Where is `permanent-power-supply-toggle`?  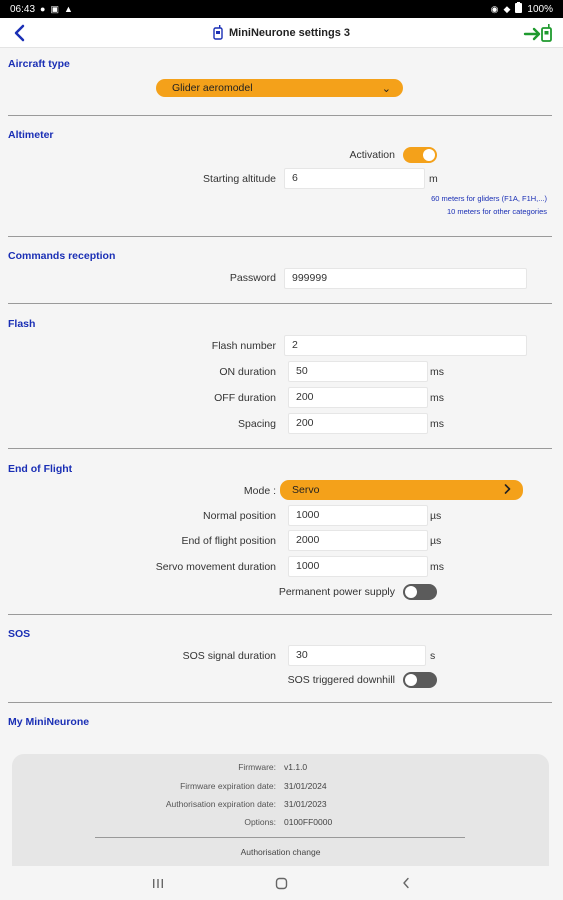 permanent-power-supply-toggle is located at coordinates (420, 592).